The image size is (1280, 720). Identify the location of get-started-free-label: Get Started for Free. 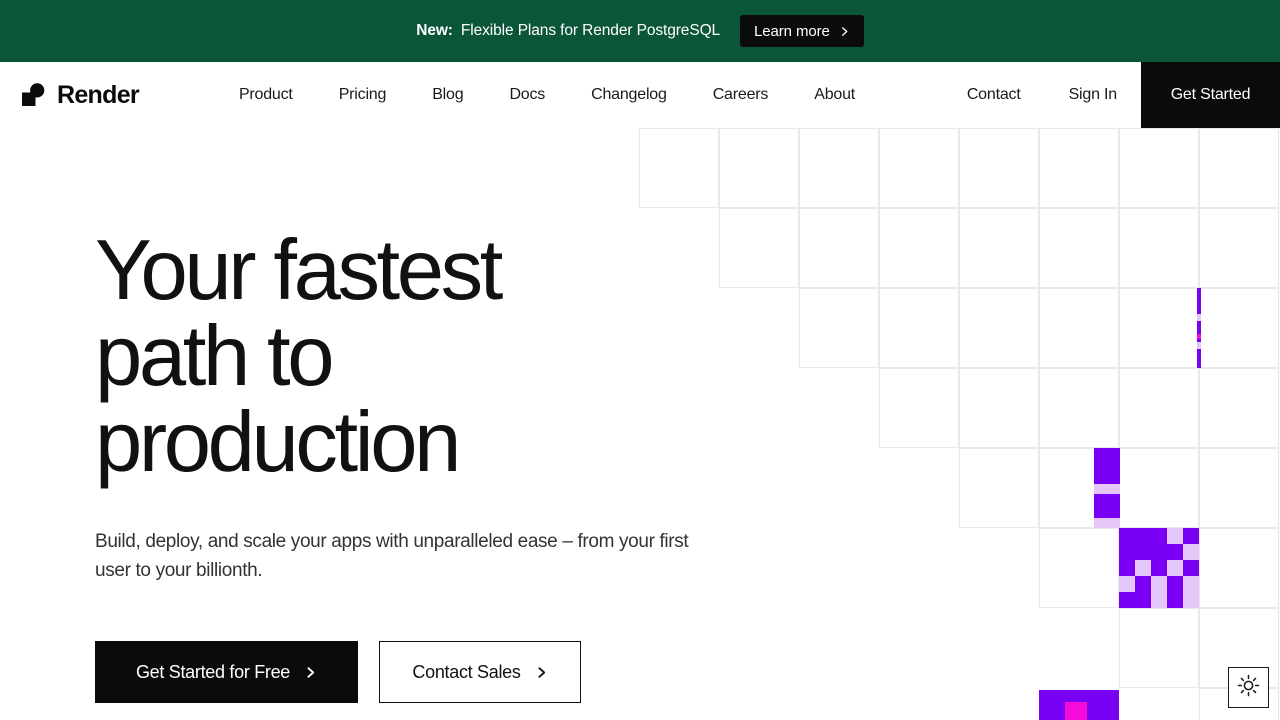
(213, 671).